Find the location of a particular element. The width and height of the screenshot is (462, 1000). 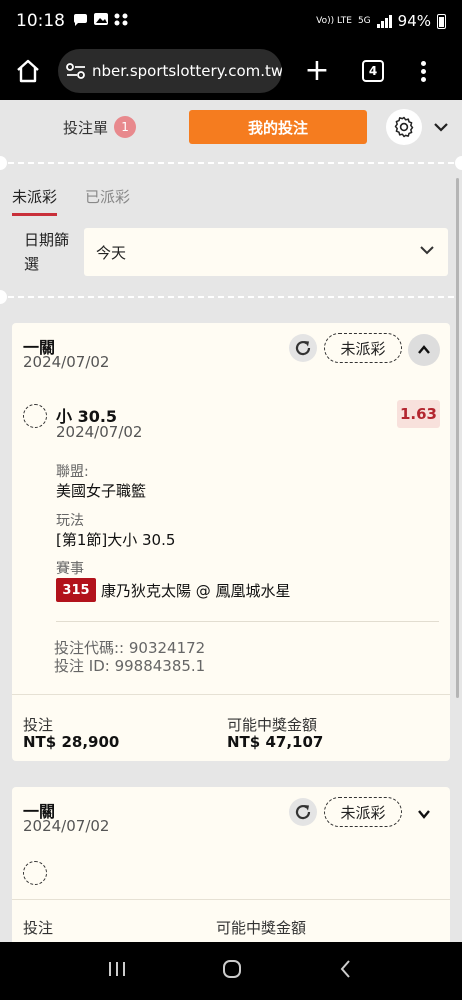

address-bar: nber.sportslottery.com.tw is located at coordinates (170, 71).